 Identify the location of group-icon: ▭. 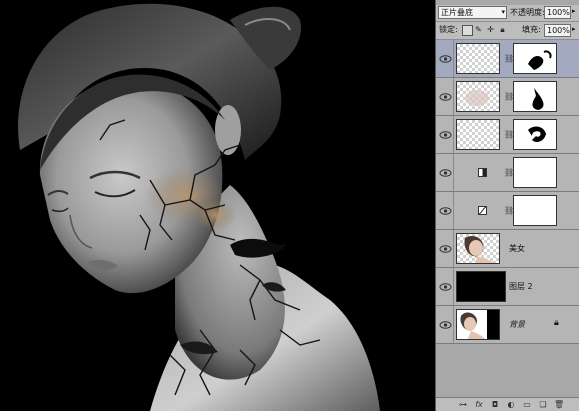
(527, 404).